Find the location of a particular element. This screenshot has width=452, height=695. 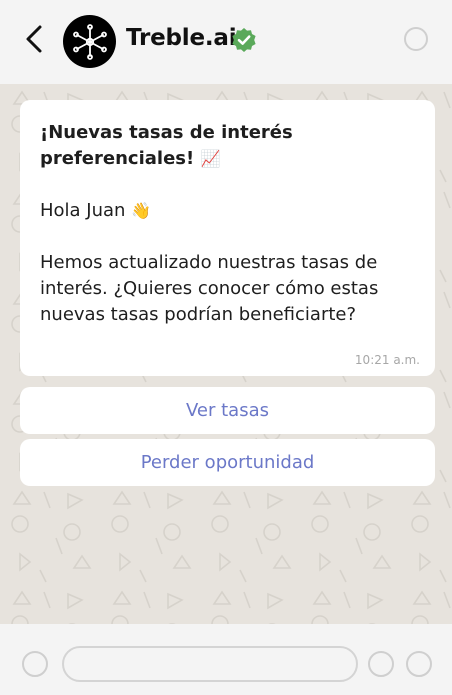

quick-reply-ver-tasas: Ver tasas is located at coordinates (227, 410).